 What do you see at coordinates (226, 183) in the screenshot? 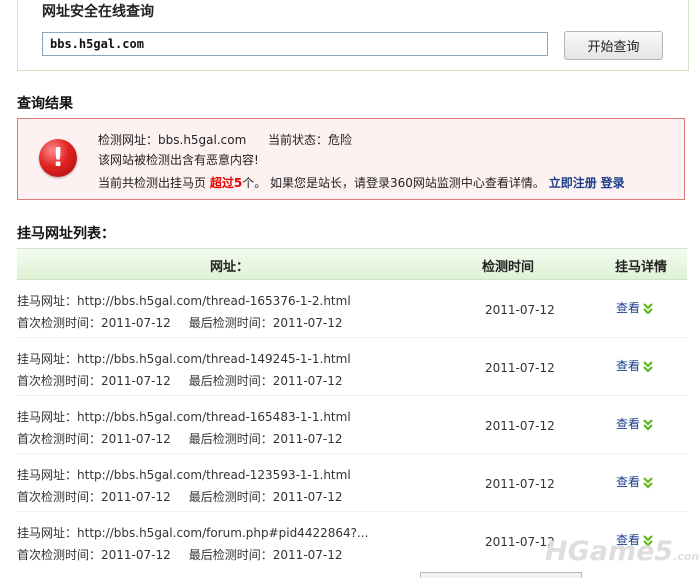
I see `count-value: 超过5` at bounding box center [226, 183].